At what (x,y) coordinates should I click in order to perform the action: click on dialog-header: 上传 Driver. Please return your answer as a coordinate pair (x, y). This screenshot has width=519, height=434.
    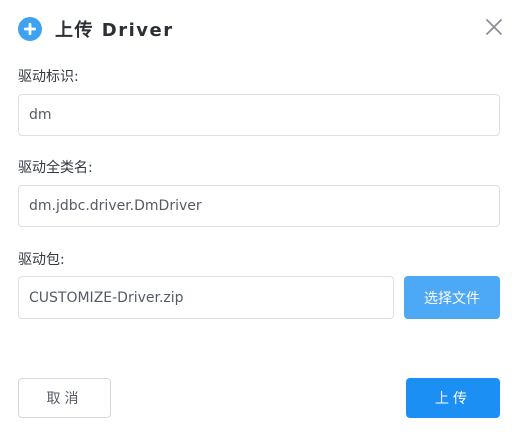
    Looking at the image, I should click on (96, 29).